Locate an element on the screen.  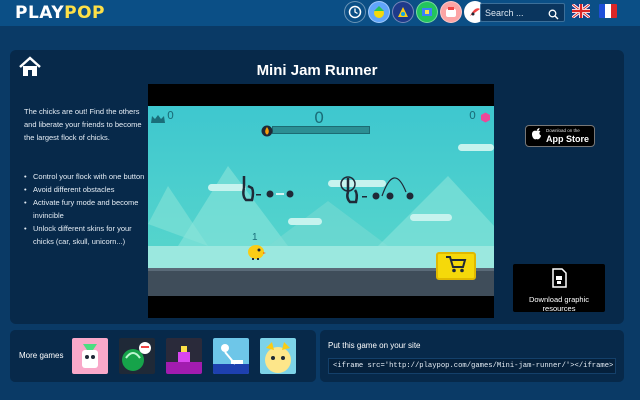
english-flag-icon is located at coordinates (581, 11).